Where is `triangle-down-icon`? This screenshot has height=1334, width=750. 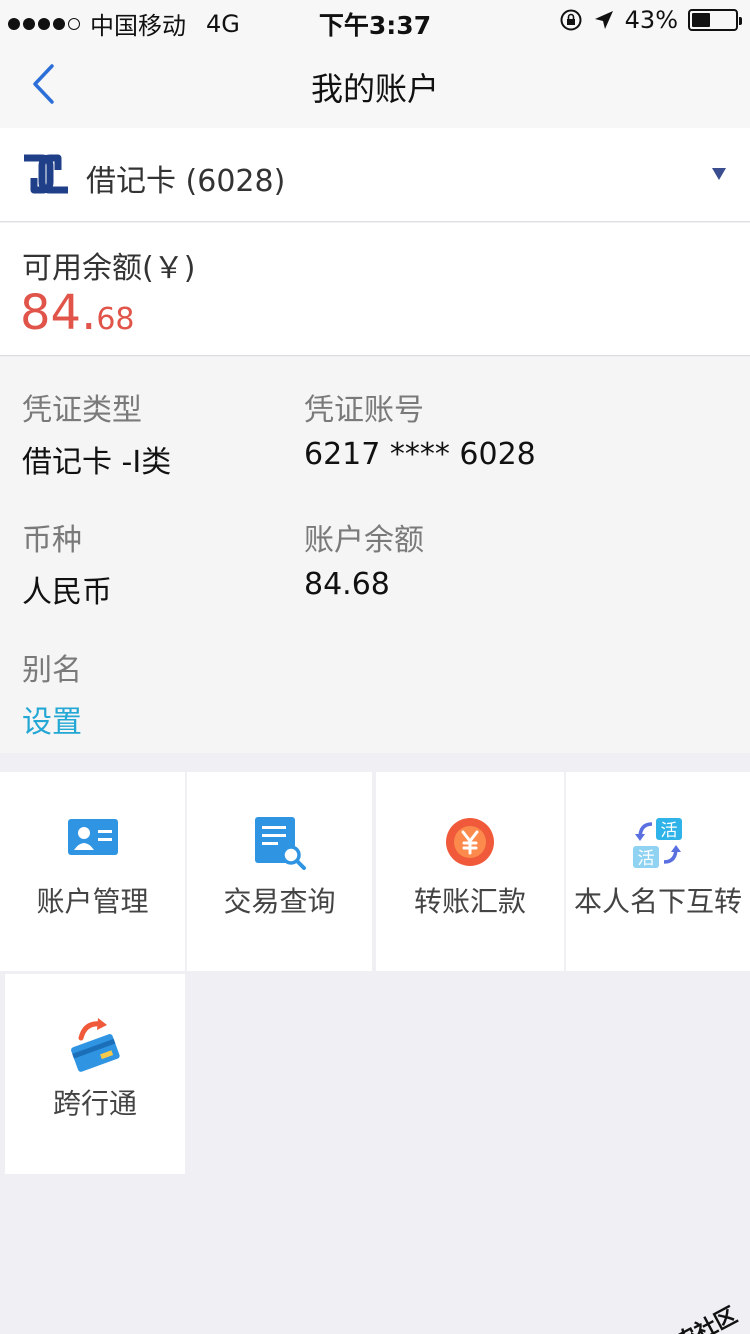 triangle-down-icon is located at coordinates (719, 174).